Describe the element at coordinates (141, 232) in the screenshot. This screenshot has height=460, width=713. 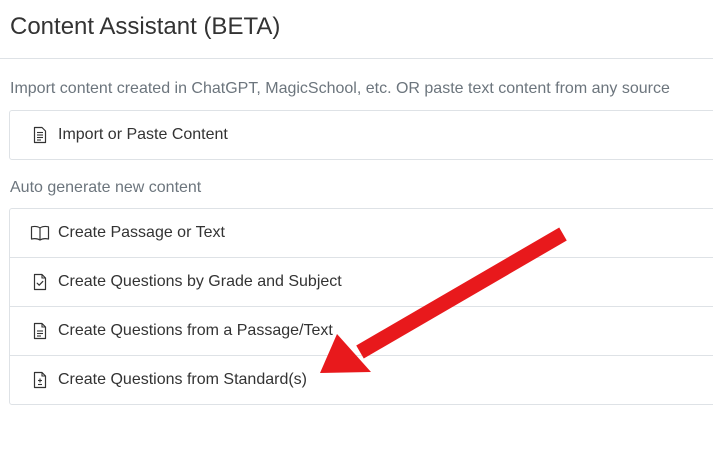
I see `create-passage-label: Create Passage or Text` at that location.